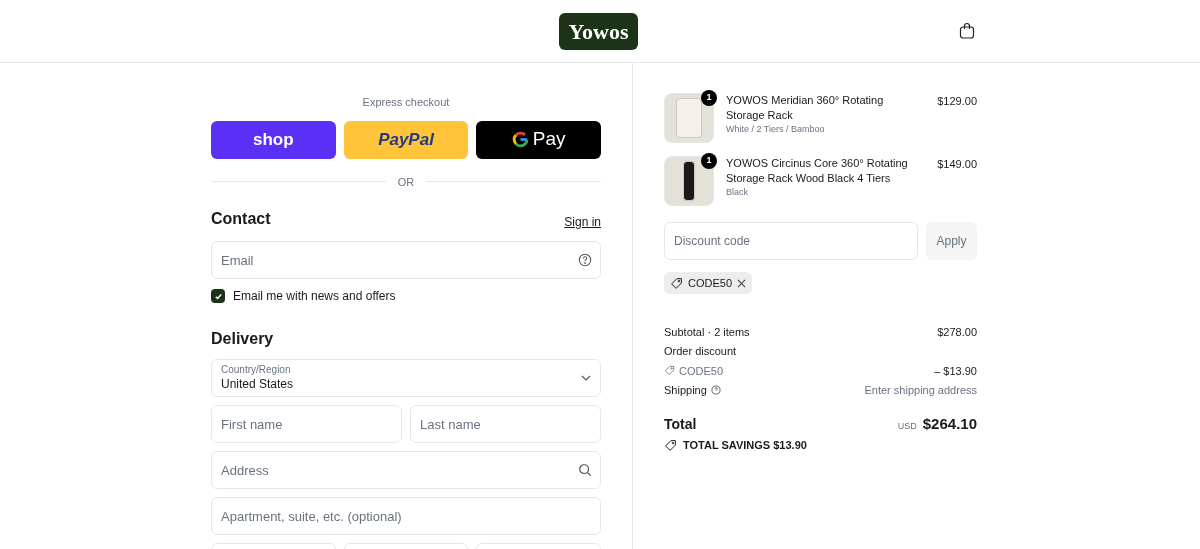 This screenshot has width=1200, height=549. Describe the element at coordinates (257, 384) in the screenshot. I see `select-value: United States` at that location.